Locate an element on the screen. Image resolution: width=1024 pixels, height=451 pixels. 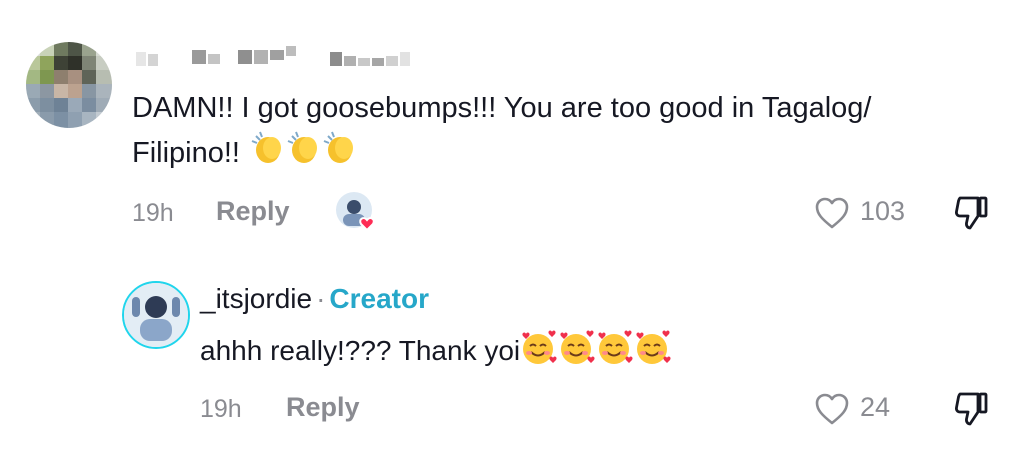
username-redacted is located at coordinates (284, 58).